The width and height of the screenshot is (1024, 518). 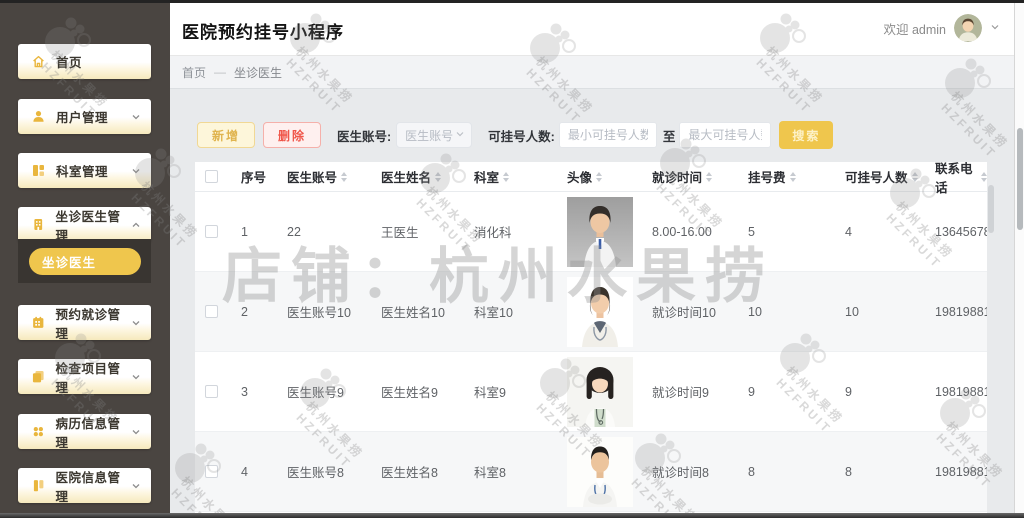 I want to click on column-header: 头像, so click(x=580, y=178).